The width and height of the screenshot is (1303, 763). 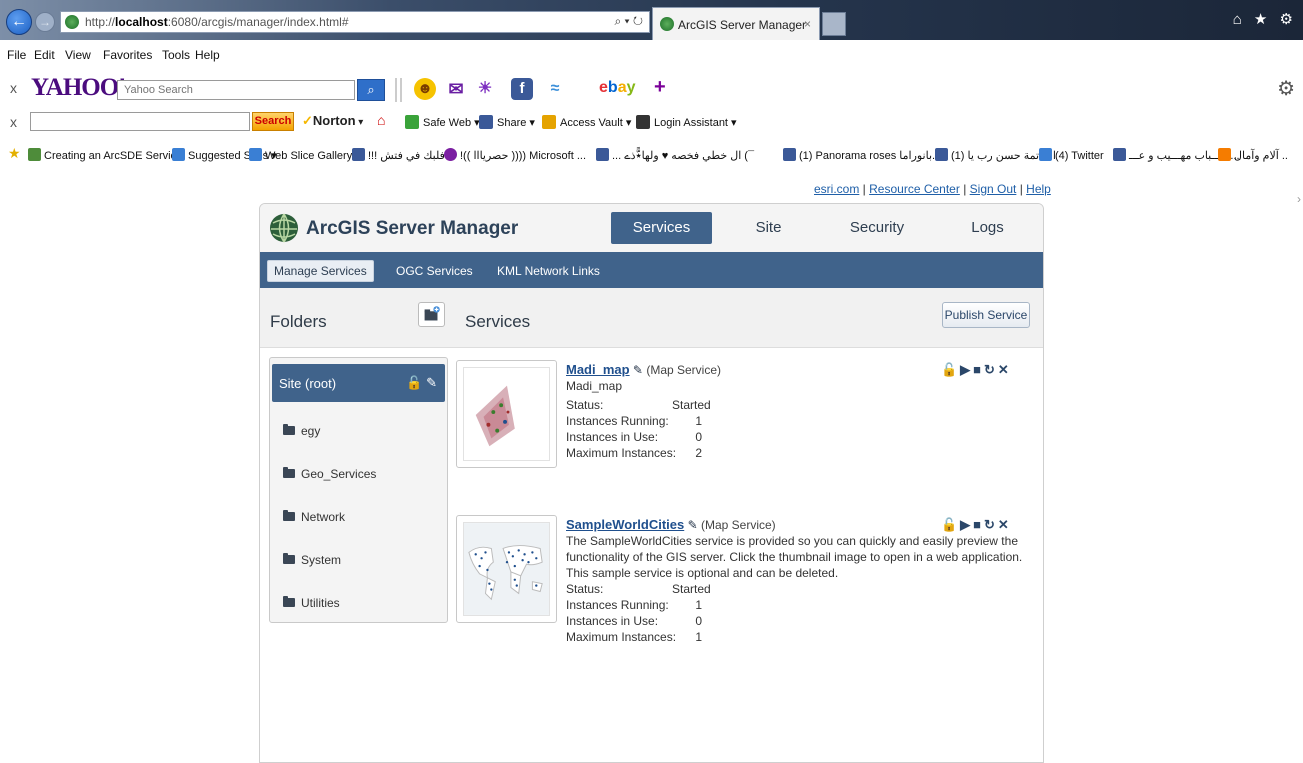 What do you see at coordinates (485, 89) in the screenshot?
I see `weather-icon: ☀` at bounding box center [485, 89].